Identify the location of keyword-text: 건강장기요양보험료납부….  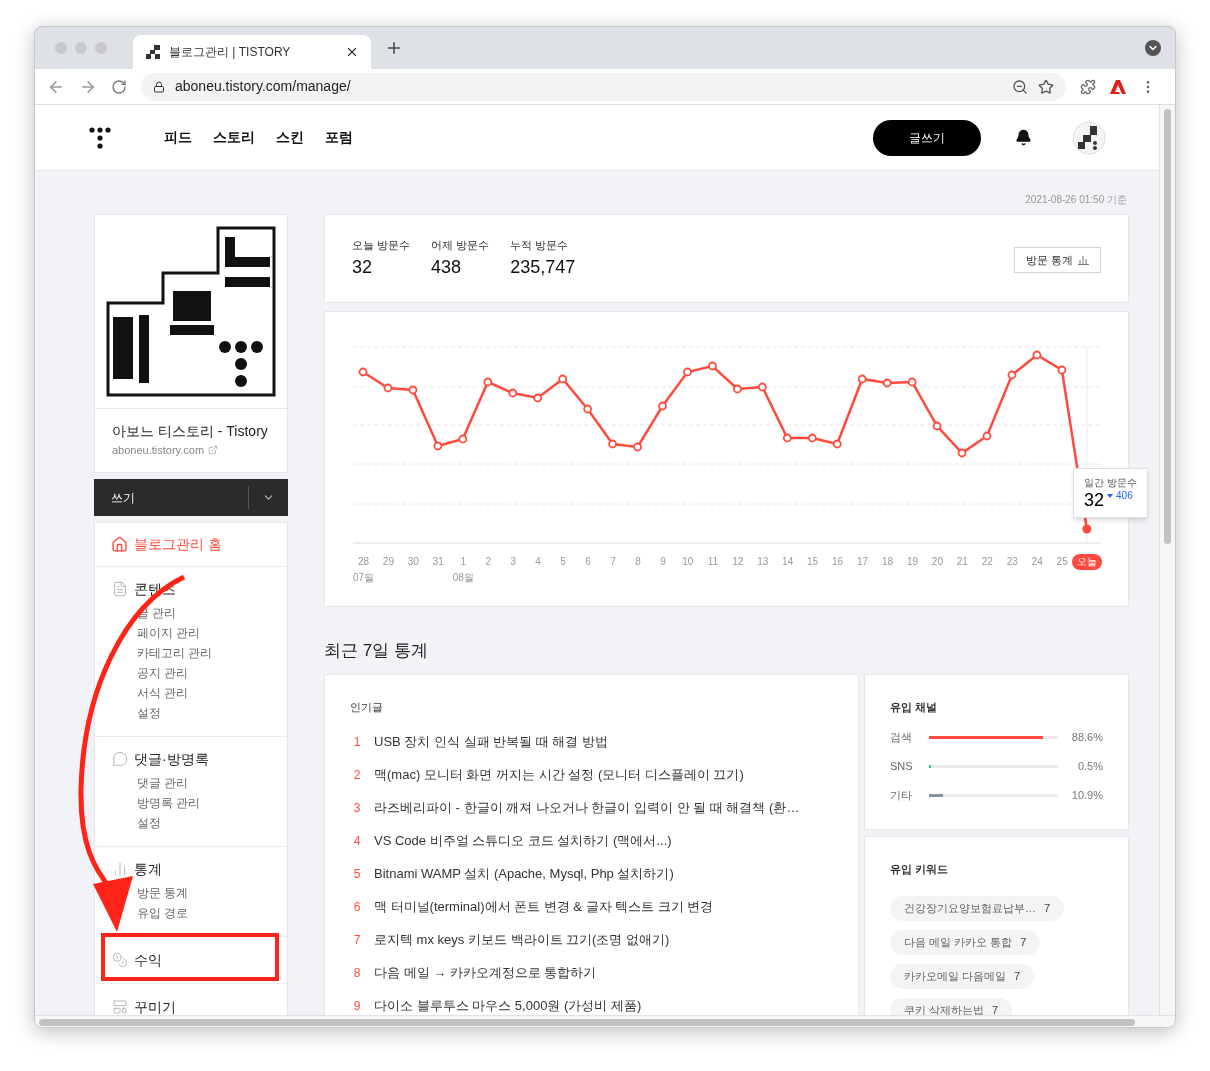
(970, 908).